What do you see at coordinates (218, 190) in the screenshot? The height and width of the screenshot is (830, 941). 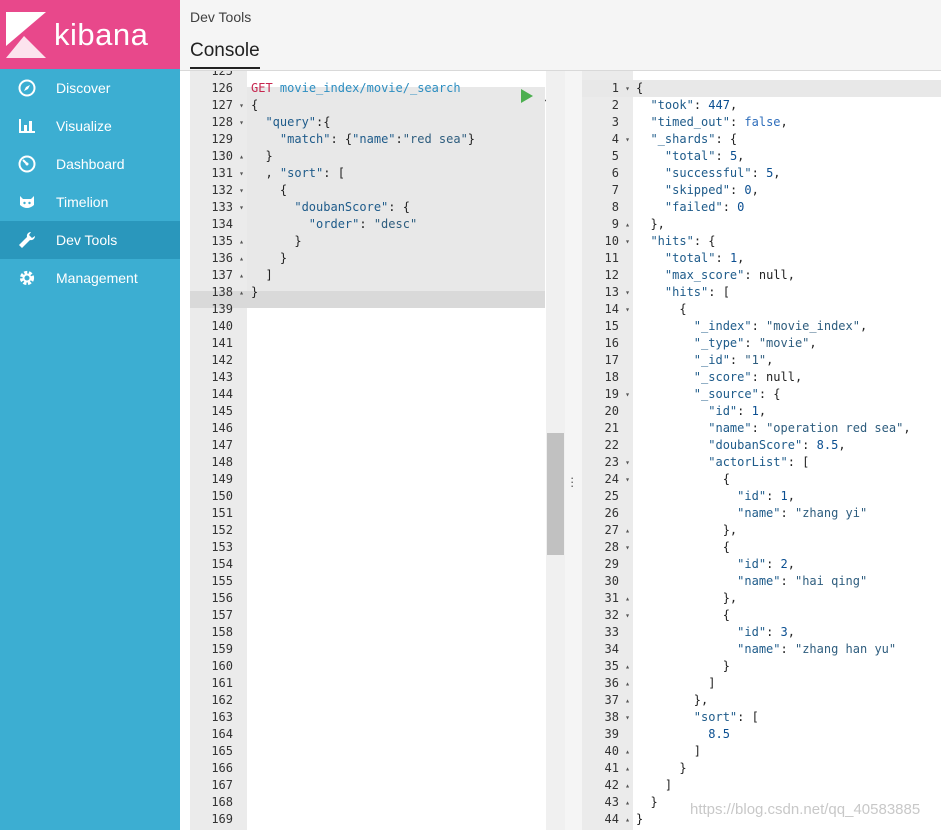 I see `line-number: 132 ▾` at bounding box center [218, 190].